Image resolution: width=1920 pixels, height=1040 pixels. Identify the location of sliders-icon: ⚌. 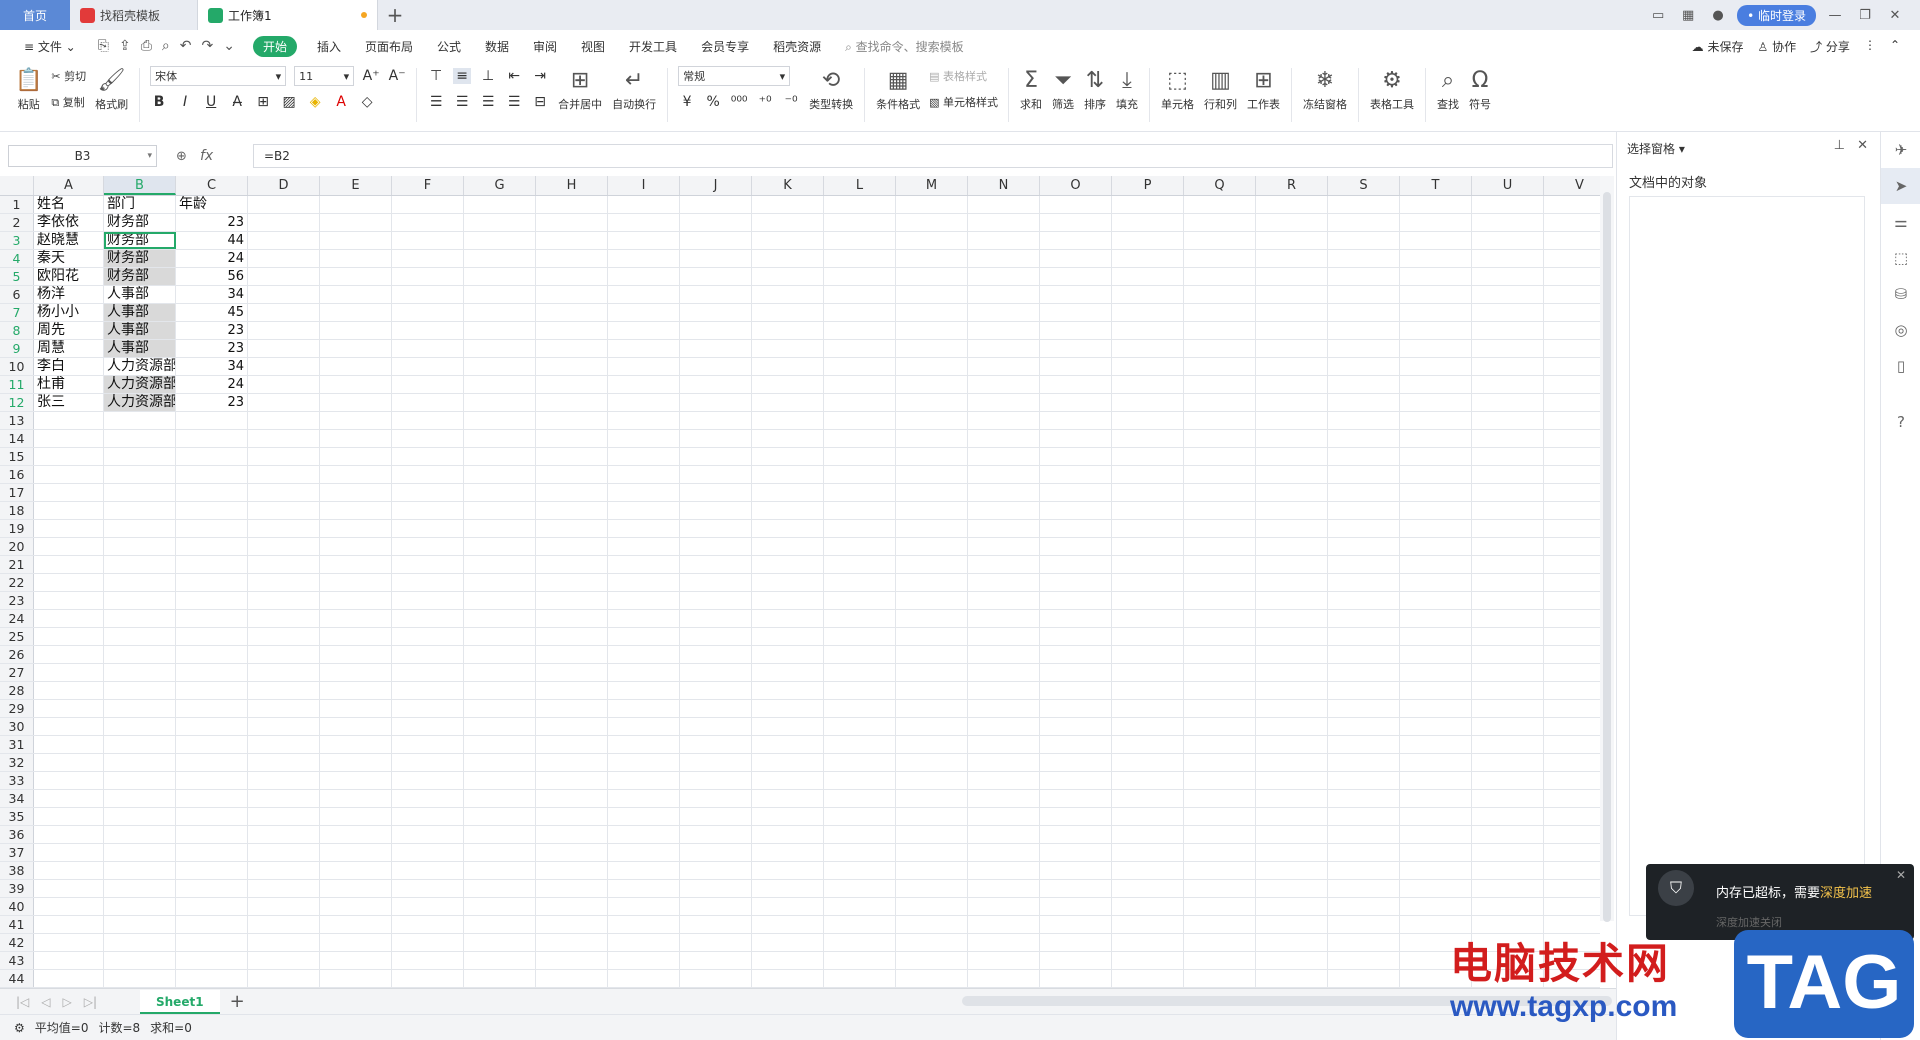
(1900, 222).